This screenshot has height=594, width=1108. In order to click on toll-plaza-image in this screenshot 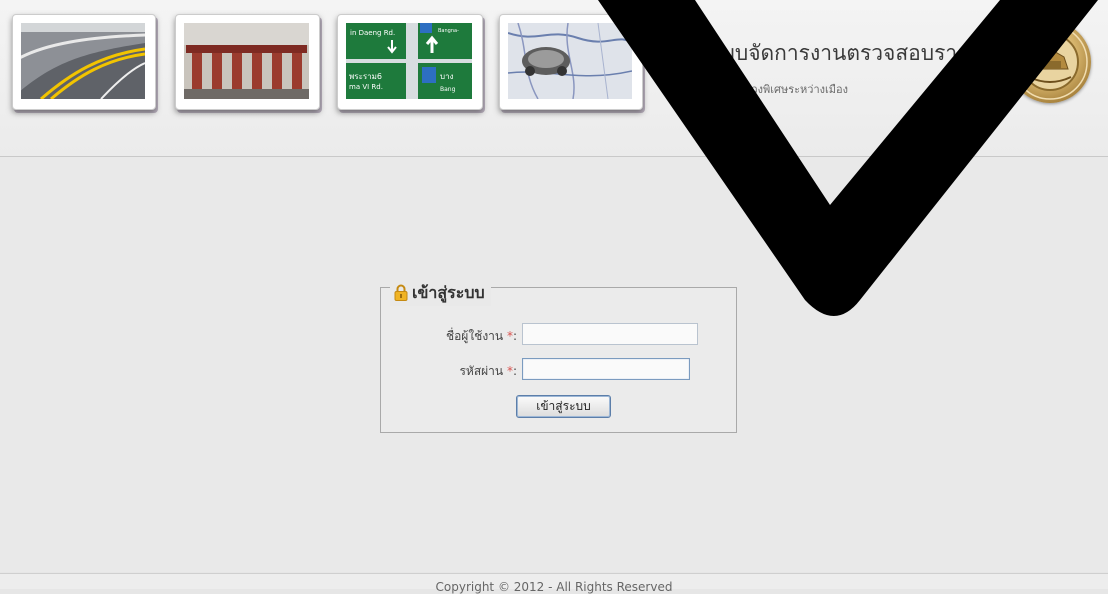, I will do `click(247, 62)`.